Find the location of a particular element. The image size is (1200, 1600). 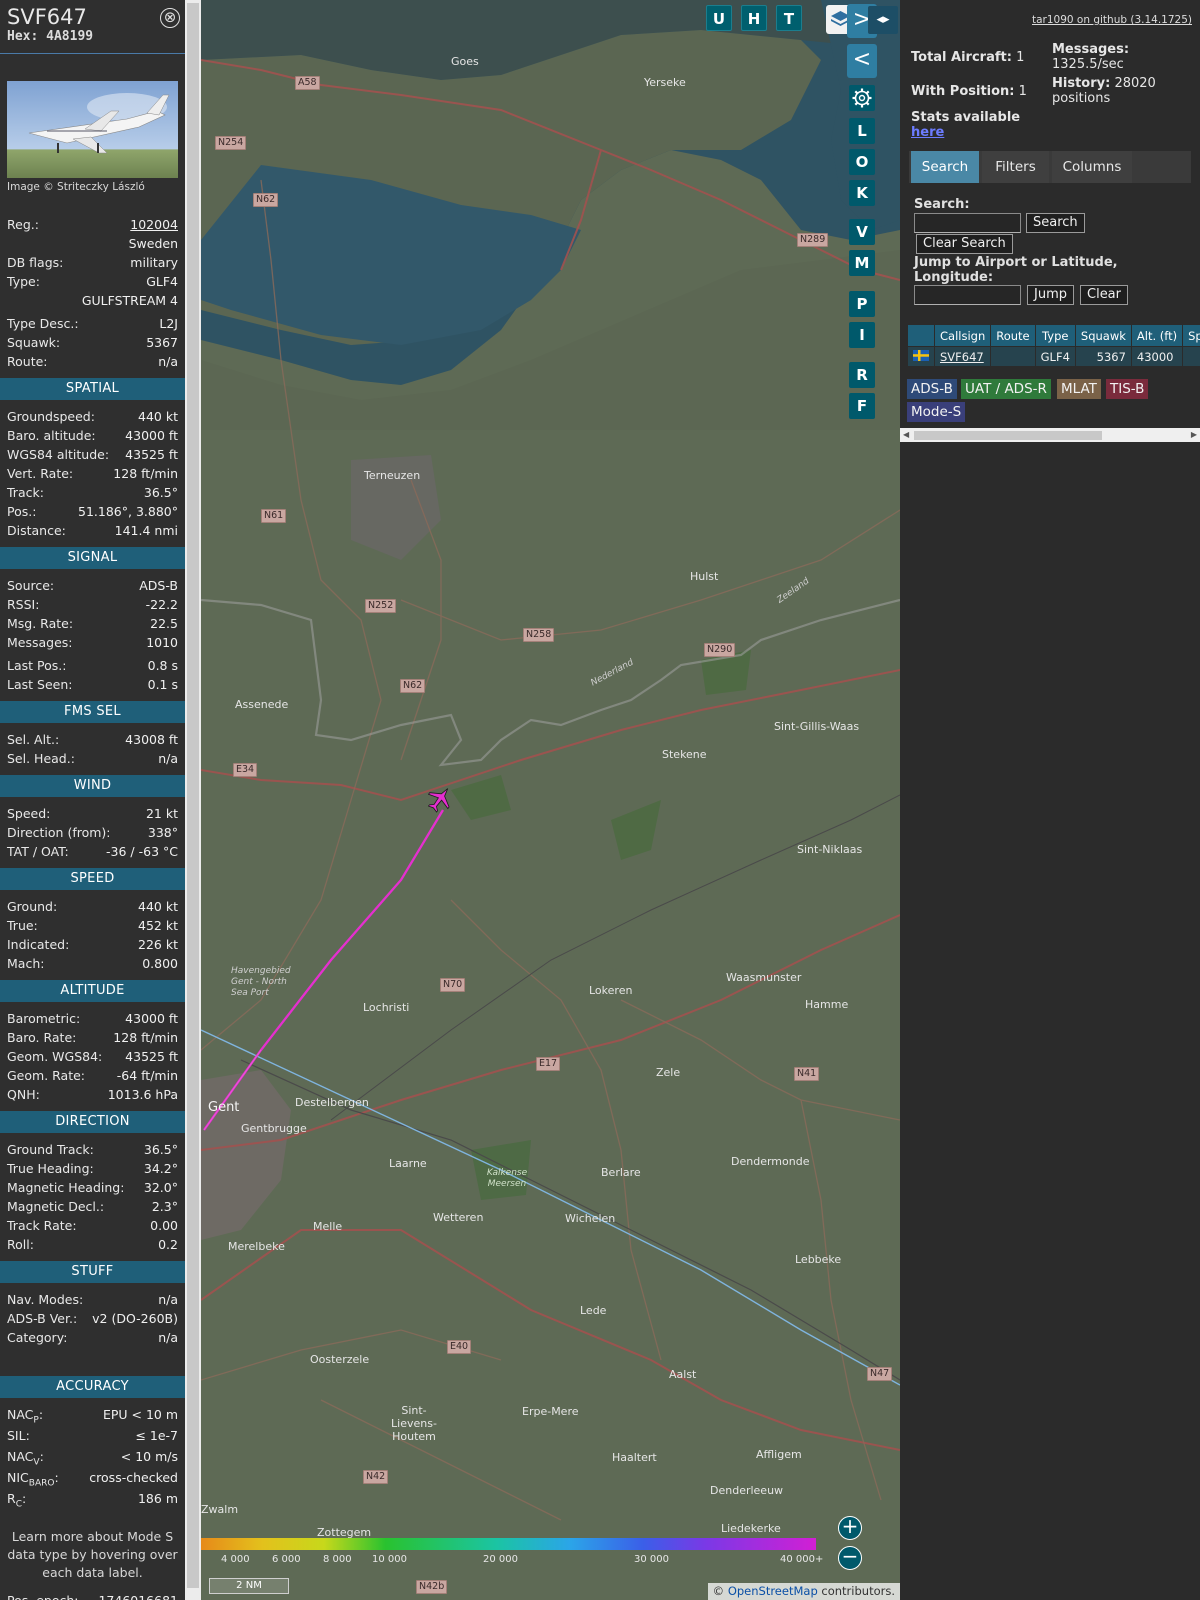

map-button-v: V is located at coordinates (862, 232).